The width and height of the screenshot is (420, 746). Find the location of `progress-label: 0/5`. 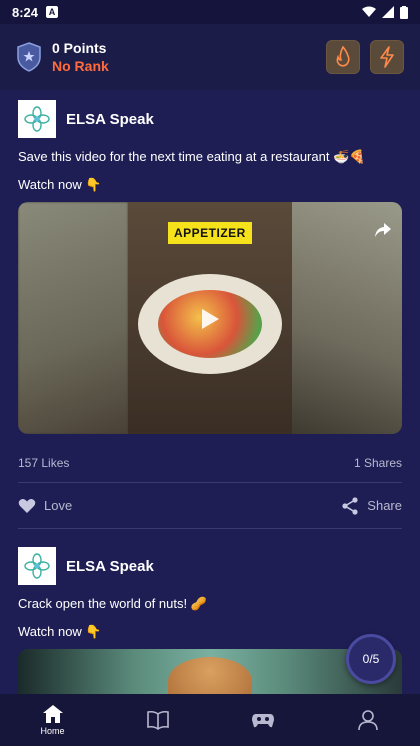

progress-label: 0/5 is located at coordinates (371, 659).